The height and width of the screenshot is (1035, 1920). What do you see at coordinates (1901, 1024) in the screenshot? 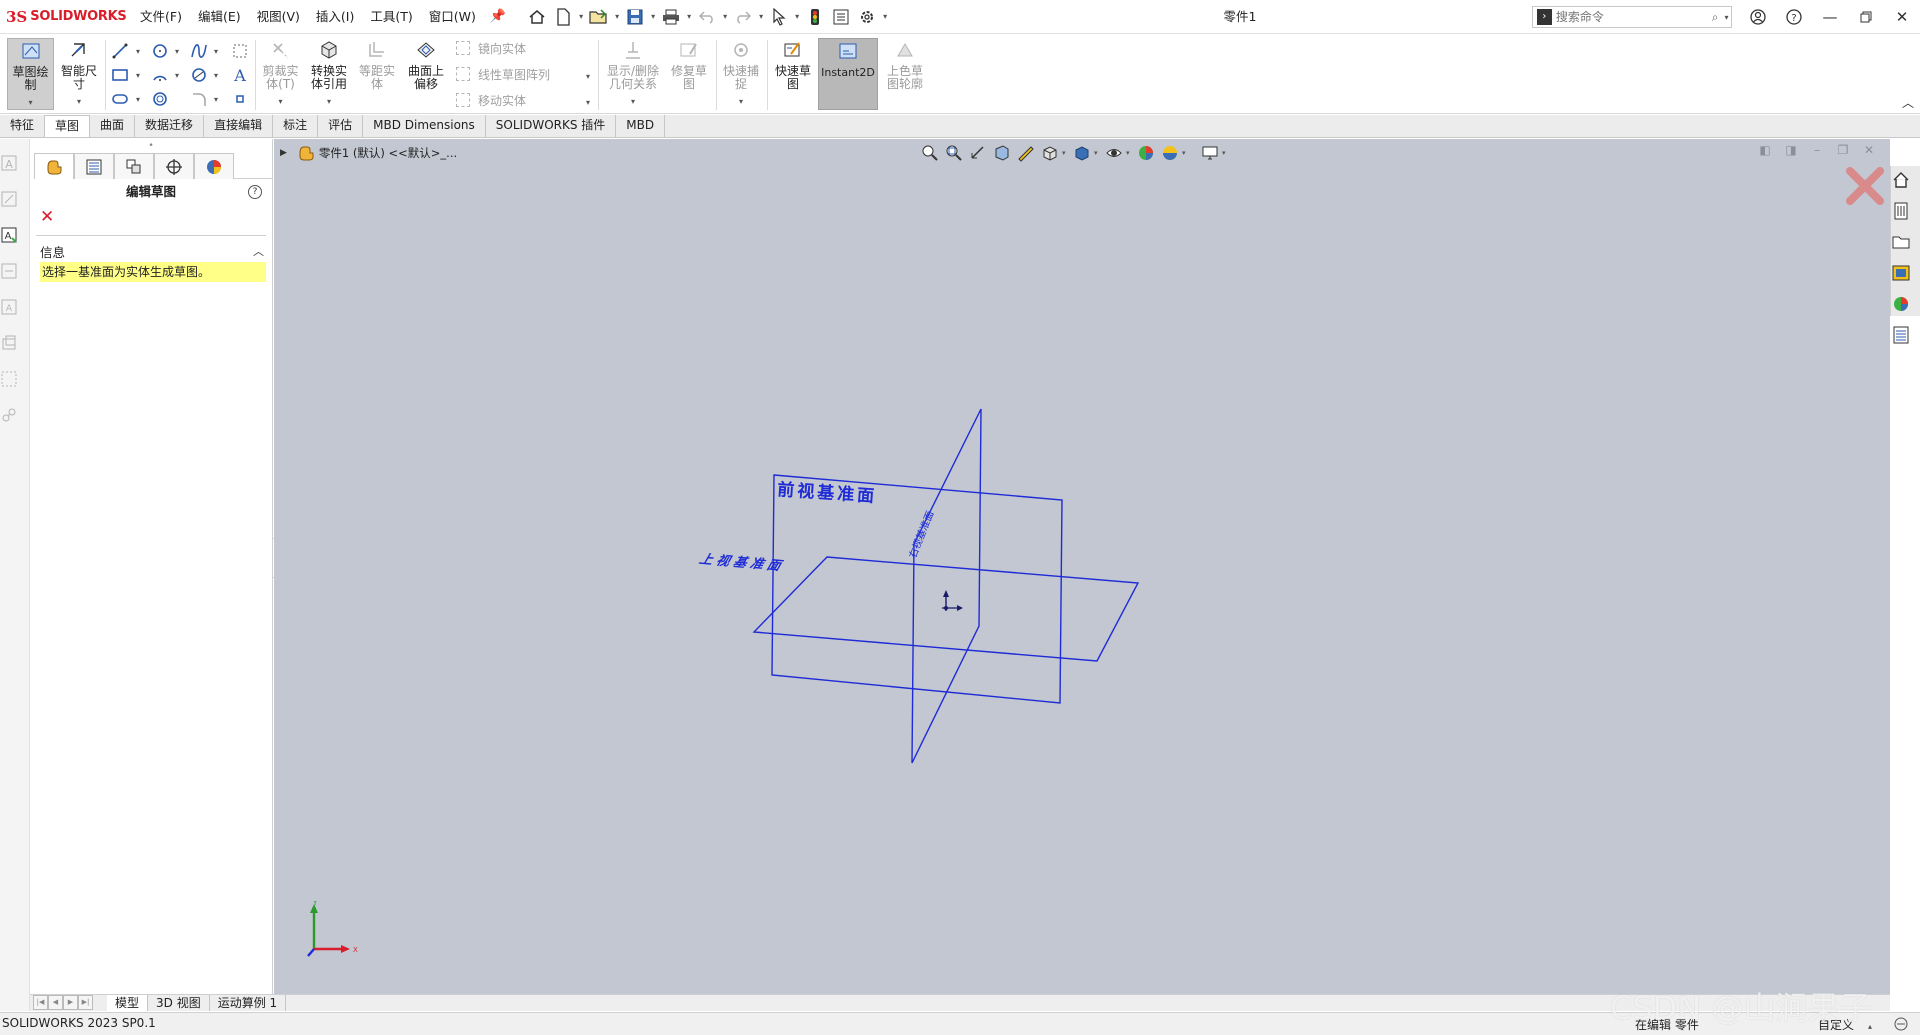
I see `rebuild-status-icon` at bounding box center [1901, 1024].